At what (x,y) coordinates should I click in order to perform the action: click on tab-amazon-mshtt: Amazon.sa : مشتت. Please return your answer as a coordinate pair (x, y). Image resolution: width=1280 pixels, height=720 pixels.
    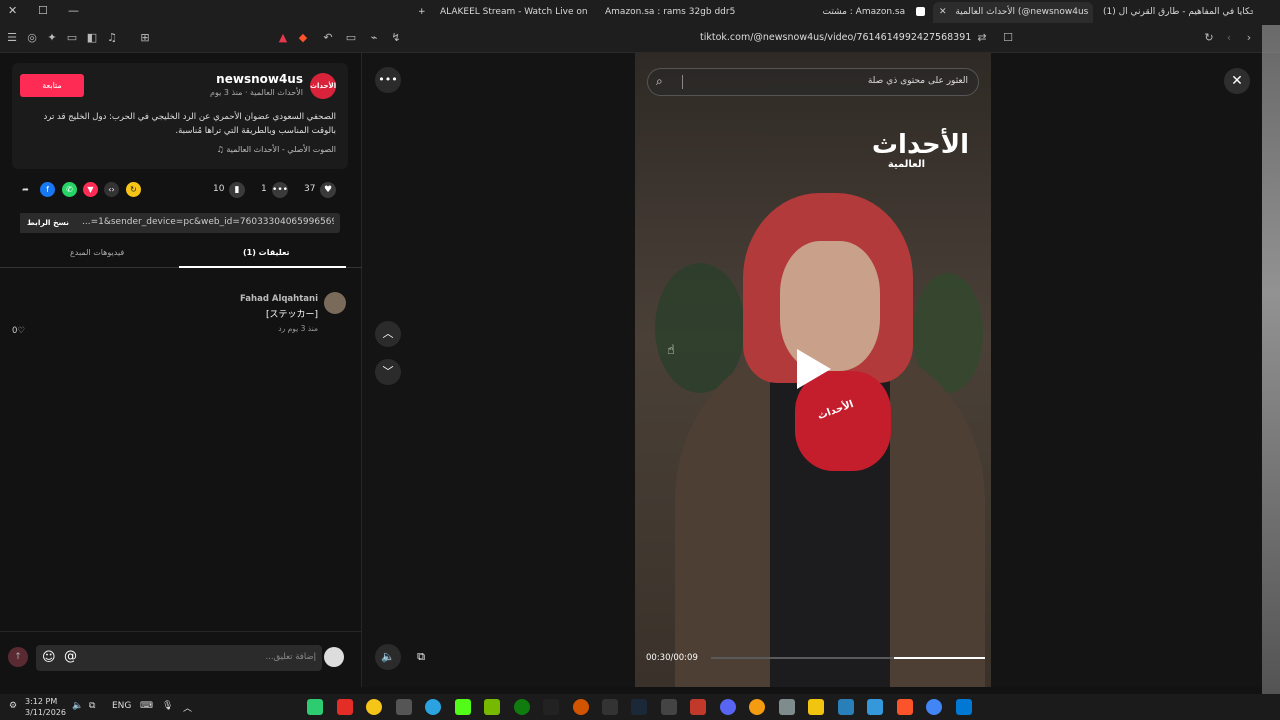
    Looking at the image, I should click on (847, 12).